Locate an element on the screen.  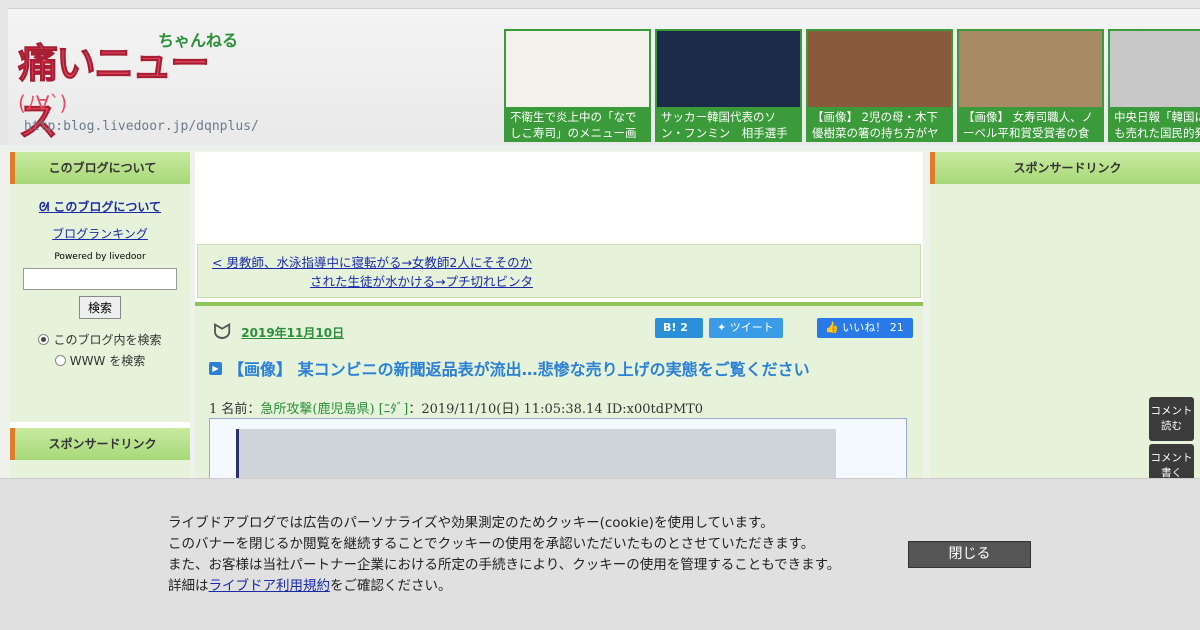
radio-www-label: WWW を検索 is located at coordinates (107, 361).